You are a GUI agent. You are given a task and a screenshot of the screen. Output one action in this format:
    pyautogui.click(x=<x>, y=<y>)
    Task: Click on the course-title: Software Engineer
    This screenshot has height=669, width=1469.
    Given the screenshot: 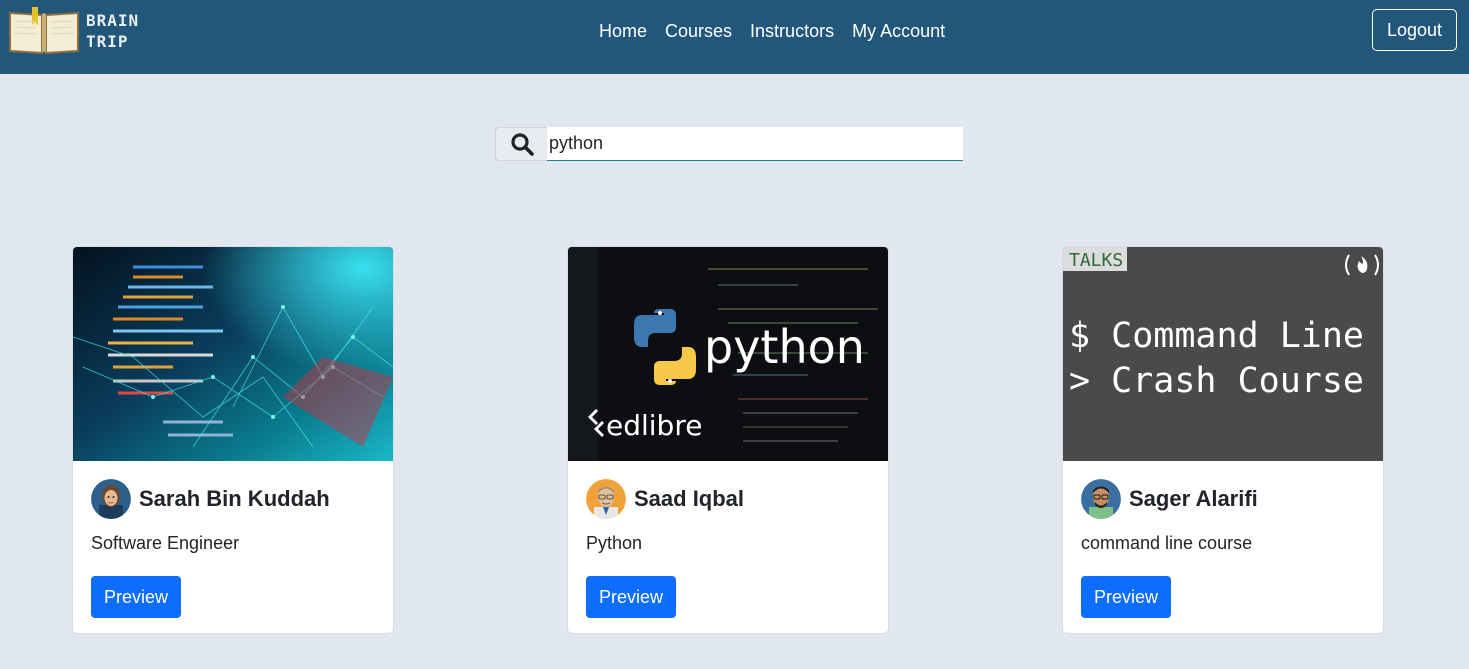 What is the action you would take?
    pyautogui.click(x=165, y=543)
    